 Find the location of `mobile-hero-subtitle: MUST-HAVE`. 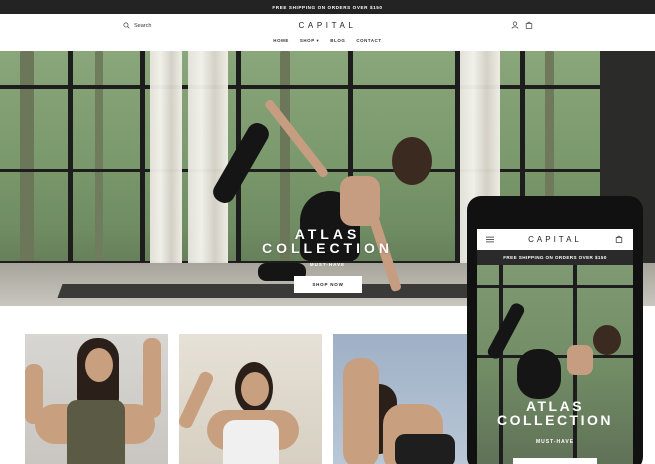

mobile-hero-subtitle: MUST-HAVE is located at coordinates (555, 442).